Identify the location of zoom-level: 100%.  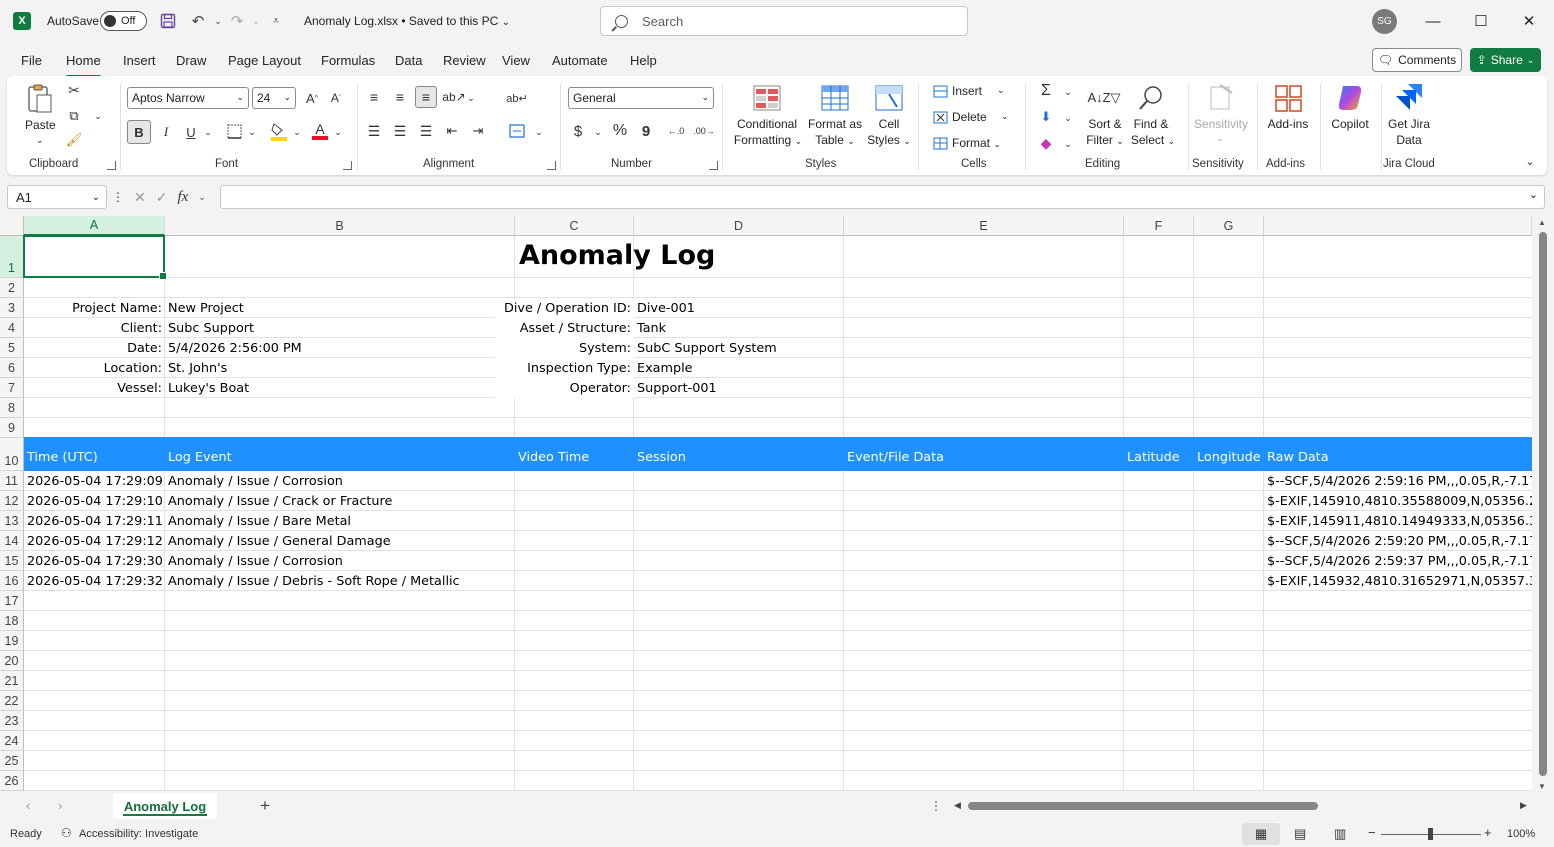
(1521, 834).